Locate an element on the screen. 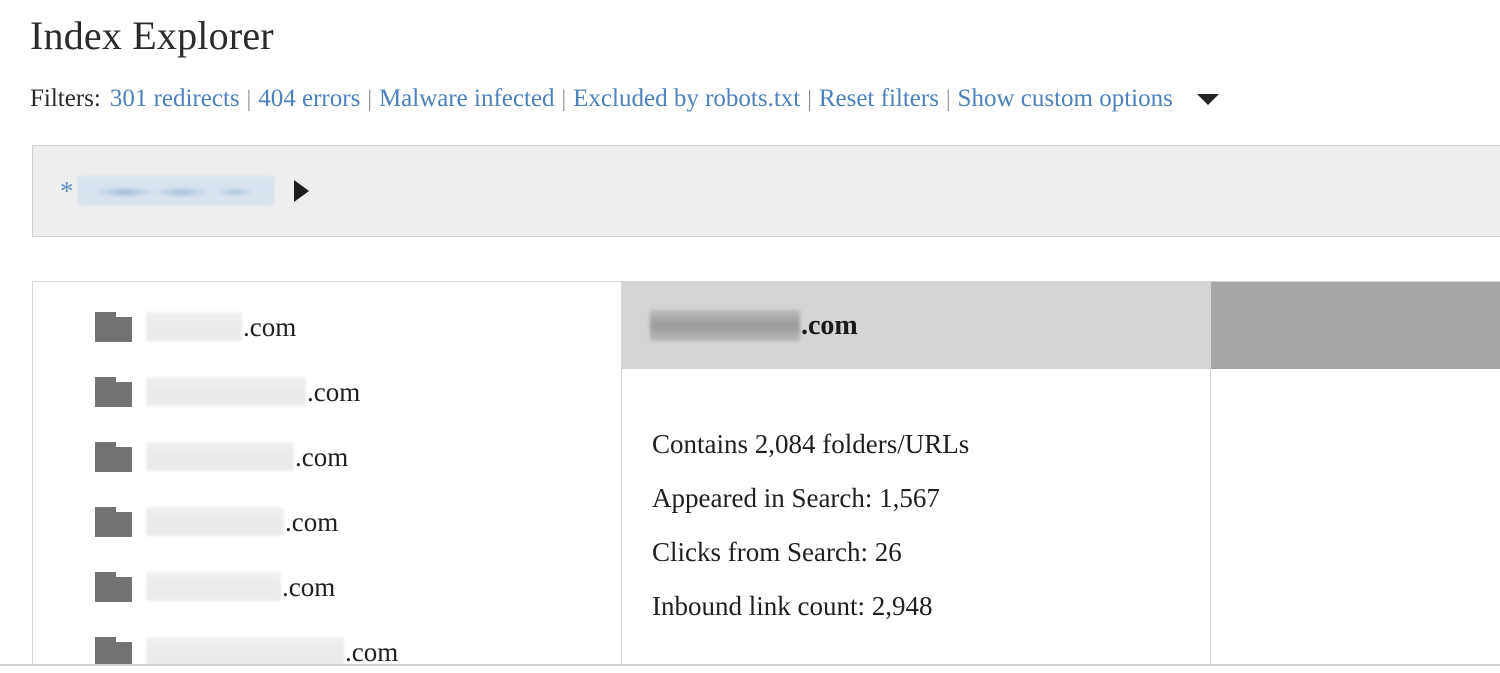 The height and width of the screenshot is (673, 1500). filter-link-malware-infected: Malware infected is located at coordinates (467, 99).